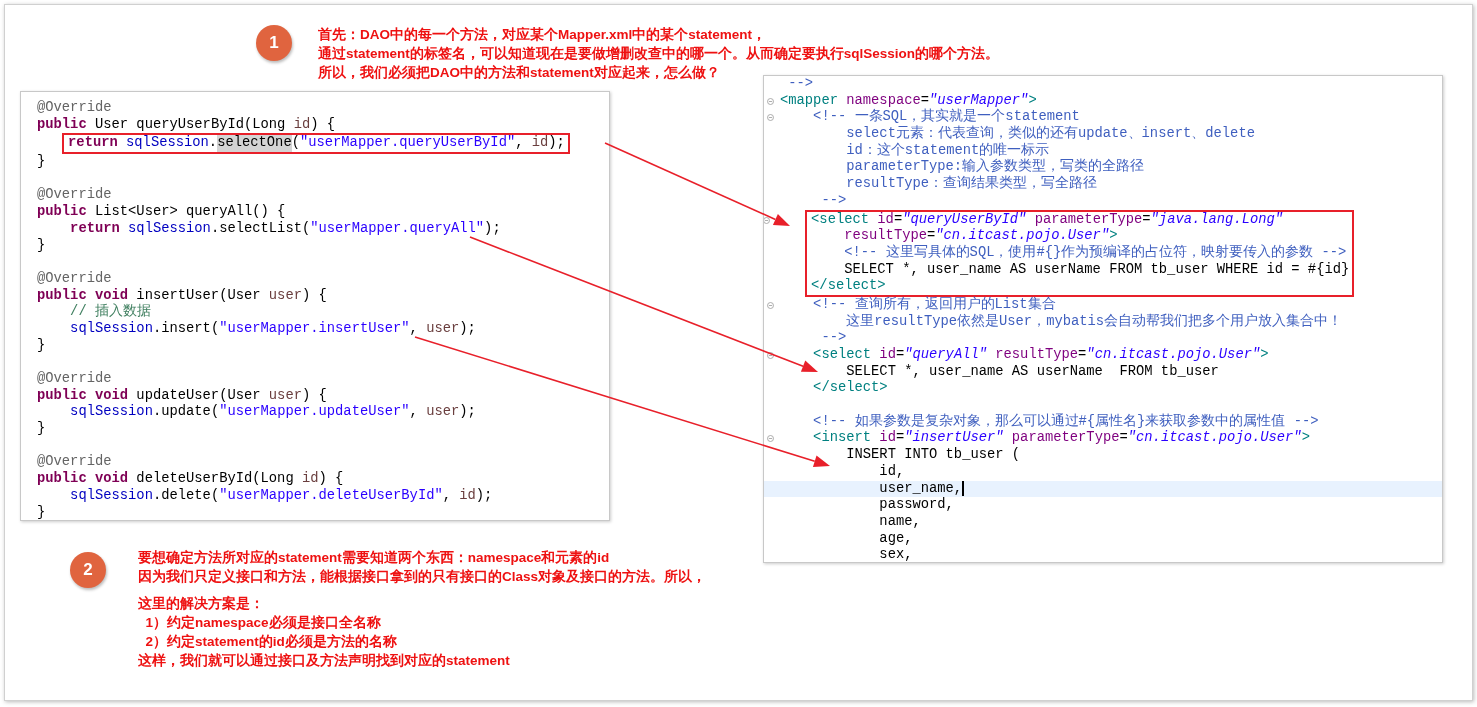 The height and width of the screenshot is (707, 1477). I want to click on code-line: <select id="queryAll" resultType="cn.itcast.pojo.User">, so click(1103, 355).